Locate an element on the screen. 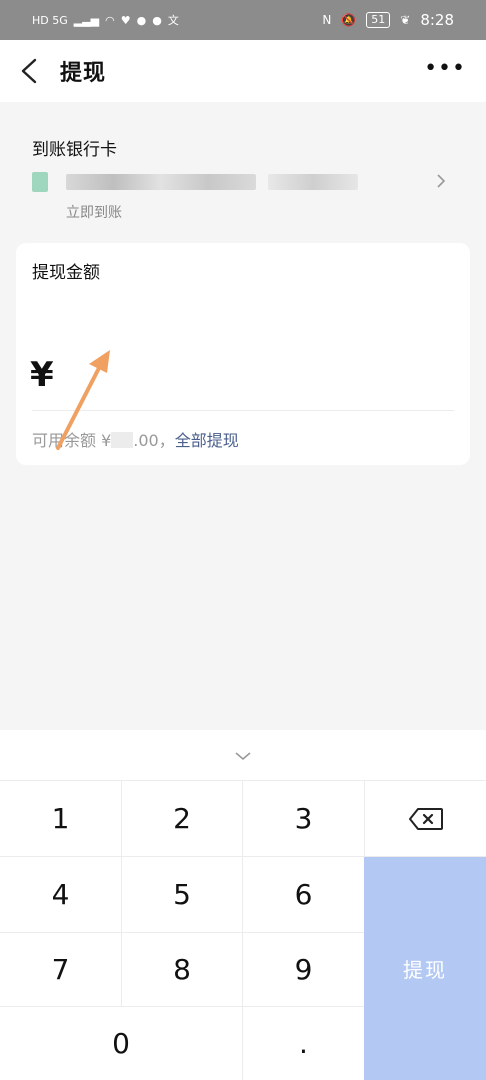 Image resolution: width=486 pixels, height=1080 pixels. clock: 8:28 is located at coordinates (437, 20).